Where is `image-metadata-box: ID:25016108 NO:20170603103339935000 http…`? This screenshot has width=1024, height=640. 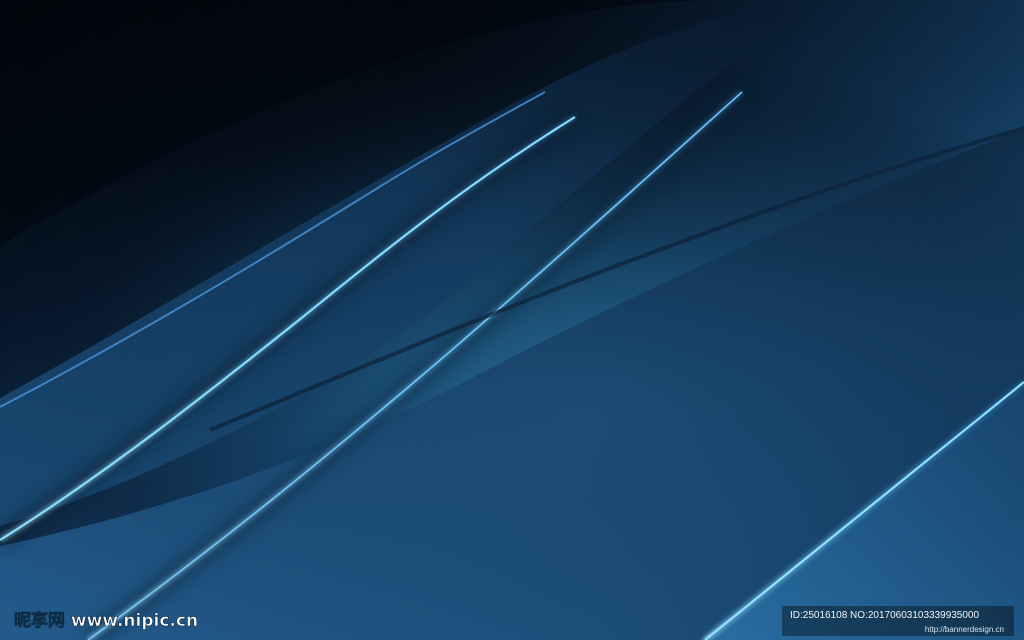 image-metadata-box: ID:25016108 NO:20170603103339935000 http… is located at coordinates (898, 621).